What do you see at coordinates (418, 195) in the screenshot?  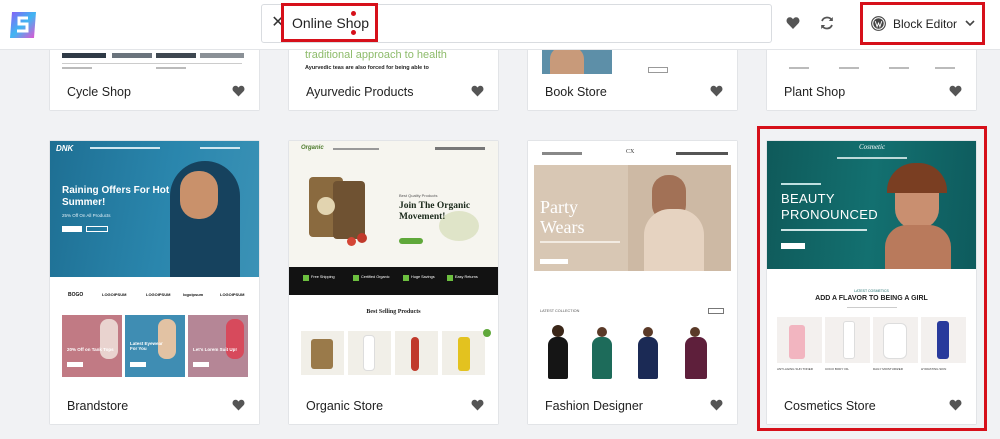 I see `preview-hero-kicker: Best Quality Products` at bounding box center [418, 195].